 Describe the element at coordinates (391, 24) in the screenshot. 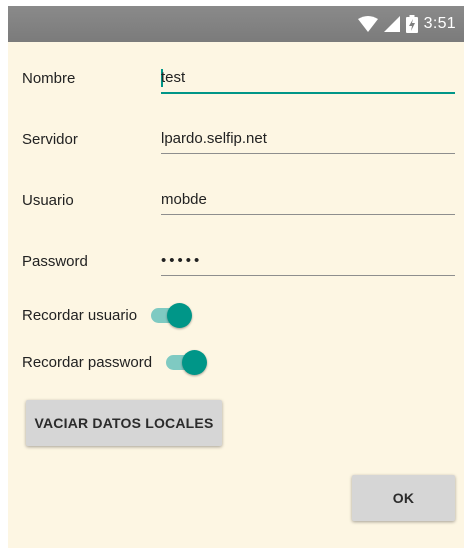

I see `signal-icon` at that location.